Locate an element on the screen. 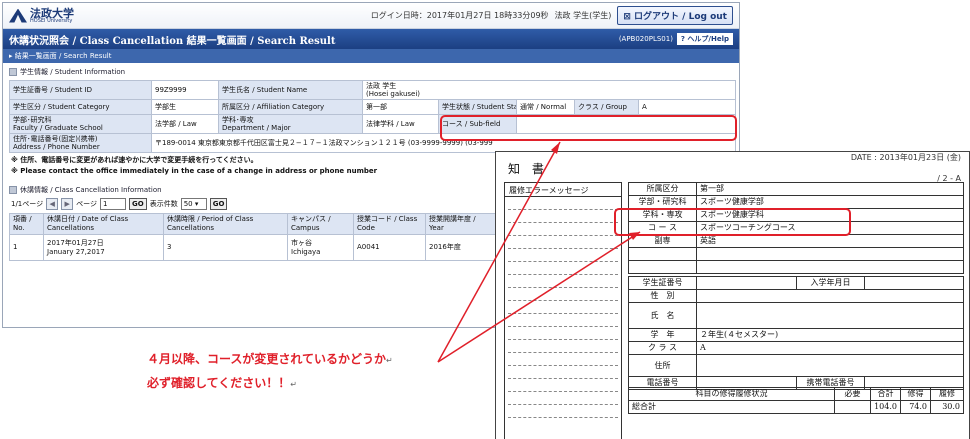  annotation-text-2: 必ず確認してください！！ is located at coordinates (219, 383).